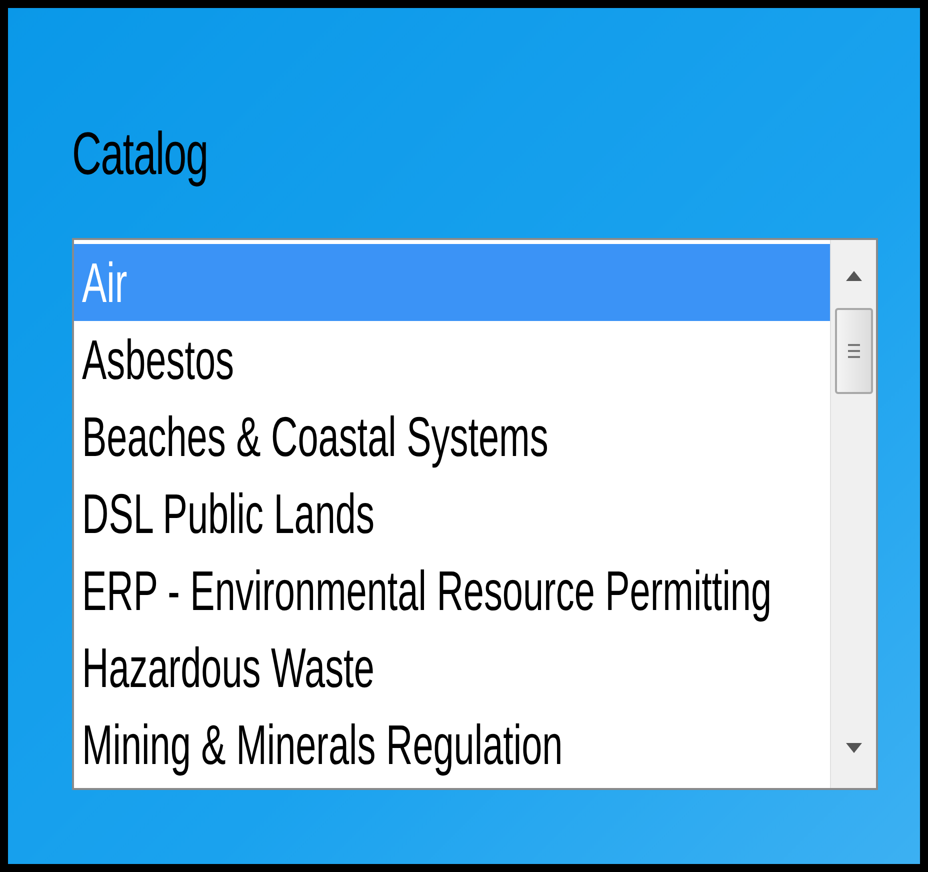 The height and width of the screenshot is (872, 928). I want to click on scroll-thumb, so click(853, 351).